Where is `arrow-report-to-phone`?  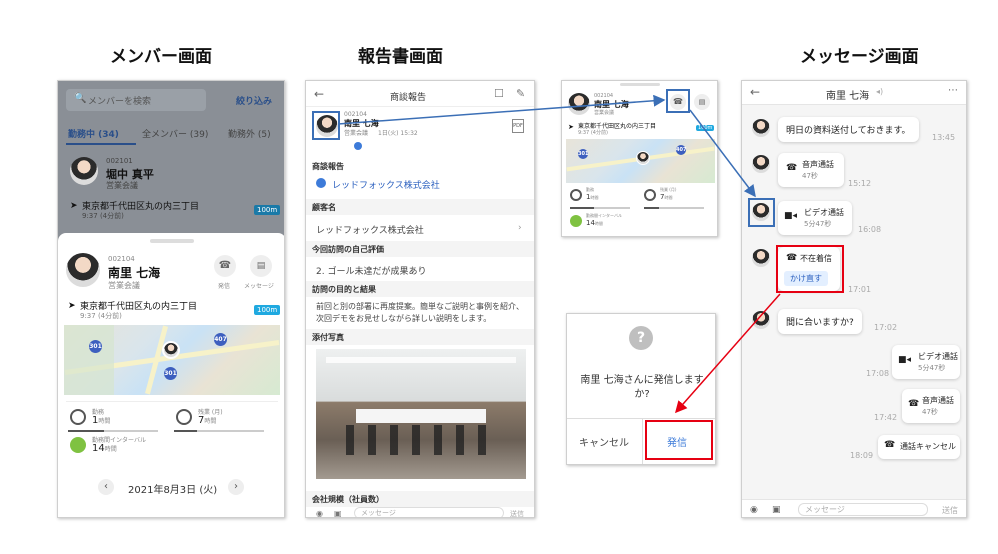
arrow-report-to-phone is located at coordinates (501, 109).